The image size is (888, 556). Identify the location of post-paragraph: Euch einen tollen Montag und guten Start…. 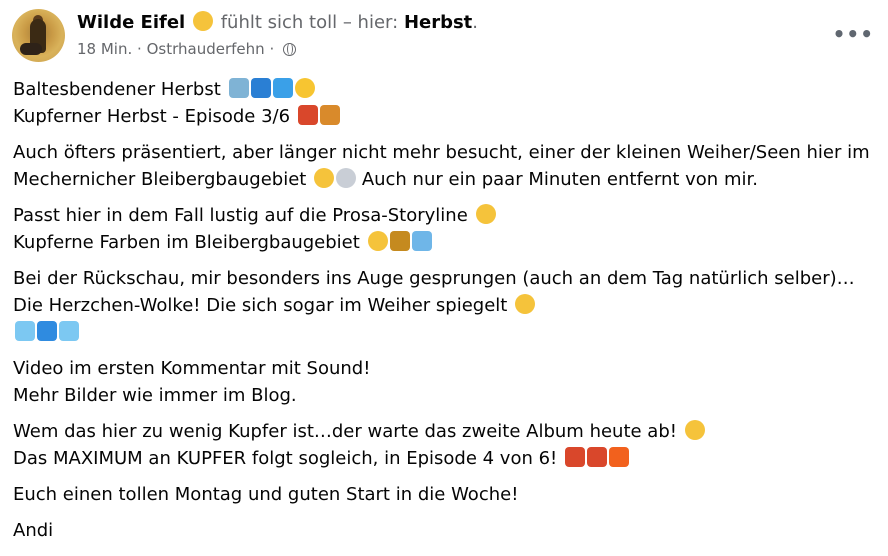
(446, 494).